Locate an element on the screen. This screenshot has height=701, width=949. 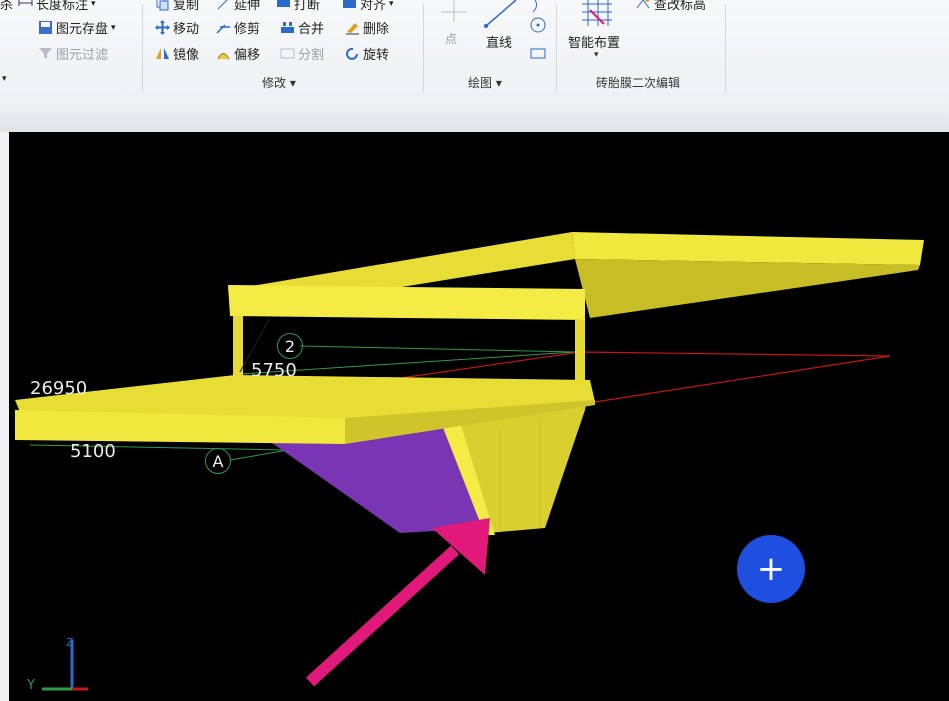
ucs-z-label: Z is located at coordinates (70, 642).